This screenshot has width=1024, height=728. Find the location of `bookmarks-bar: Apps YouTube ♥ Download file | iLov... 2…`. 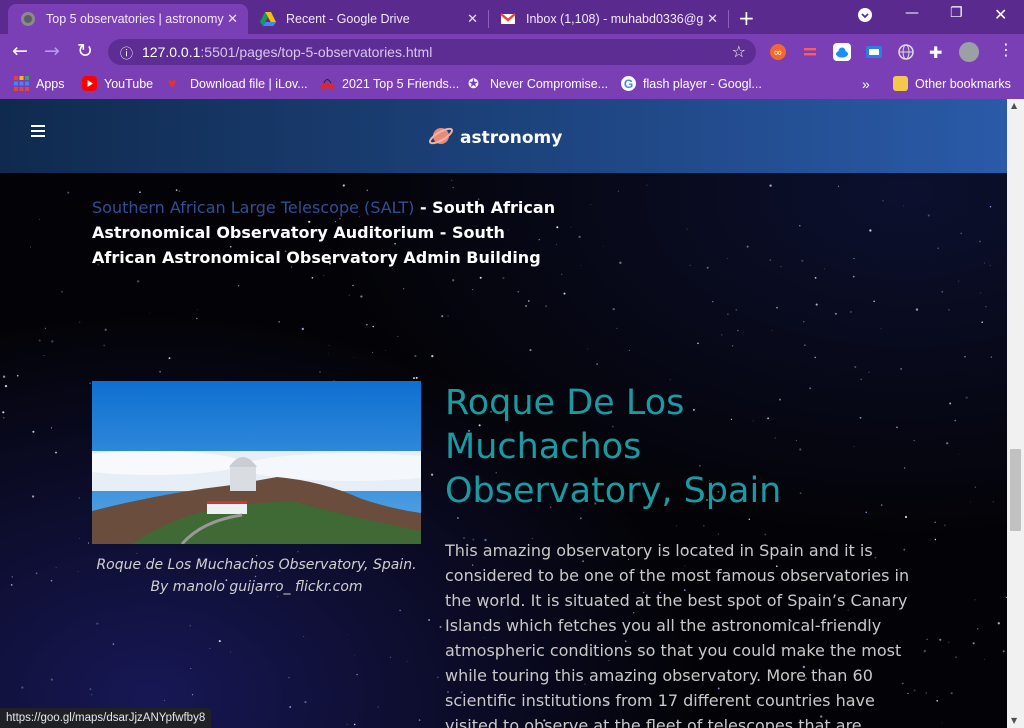

bookmarks-bar: Apps YouTube ♥ Download file | iLov... 2… is located at coordinates (512, 84).